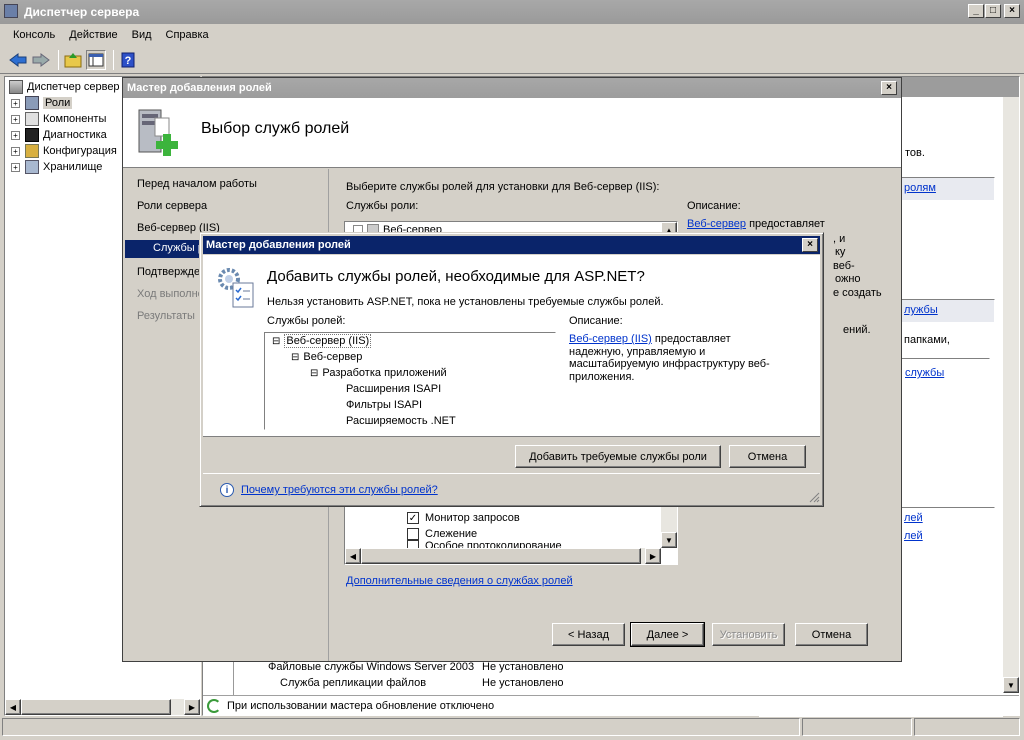 The image size is (1024, 740). Describe the element at coordinates (512, 12) in the screenshot. I see `main-titlebar: Диспетчер сервера _ □ ×` at that location.